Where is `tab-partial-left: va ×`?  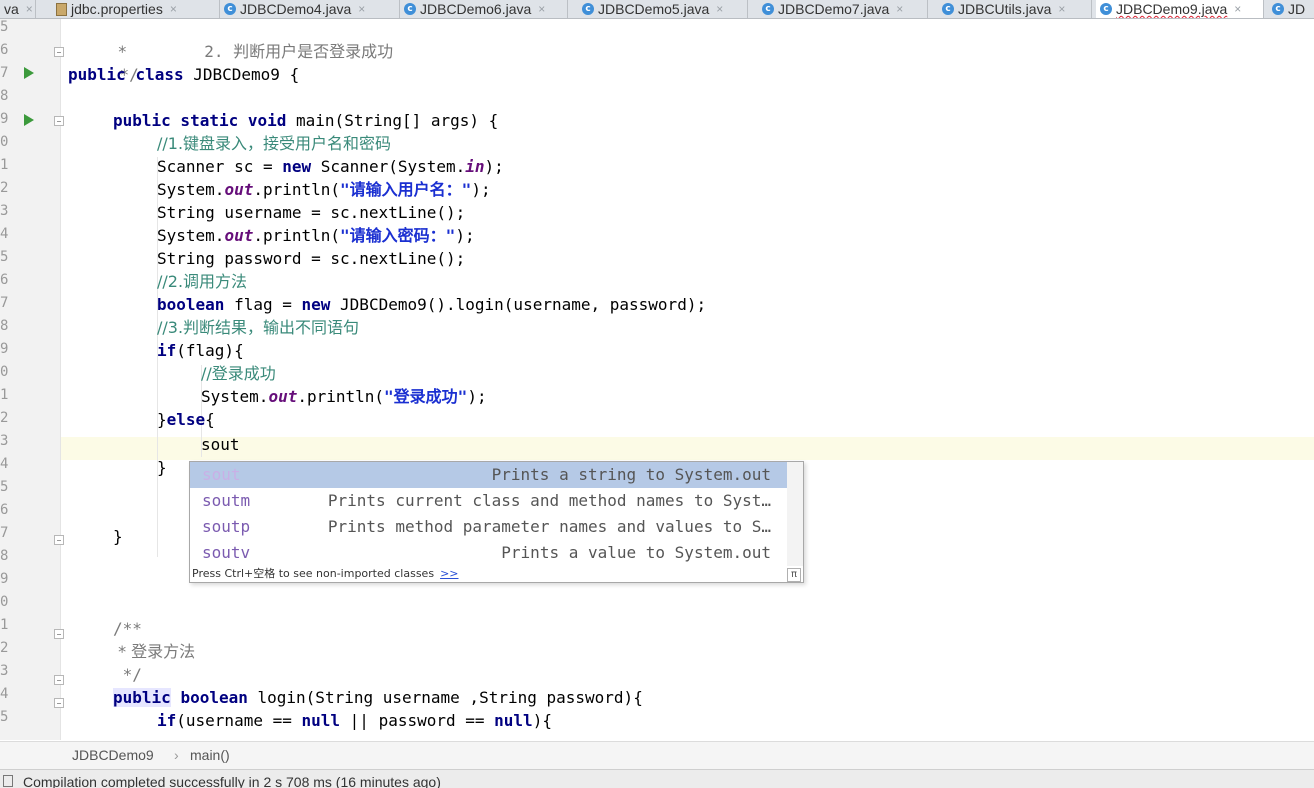
tab-partial-left: va × is located at coordinates (18, 9).